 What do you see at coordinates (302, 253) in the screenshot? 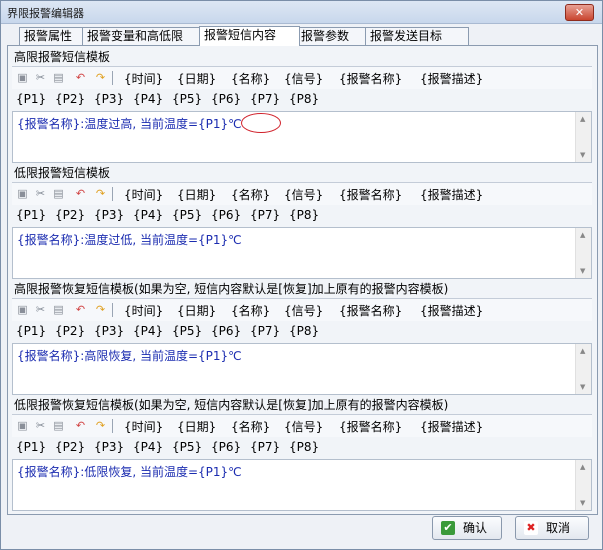
I see `sms-template-editor: {报警名称}:温度过低, 当前温度={P1}℃ ▲ ▼` at bounding box center [302, 253].